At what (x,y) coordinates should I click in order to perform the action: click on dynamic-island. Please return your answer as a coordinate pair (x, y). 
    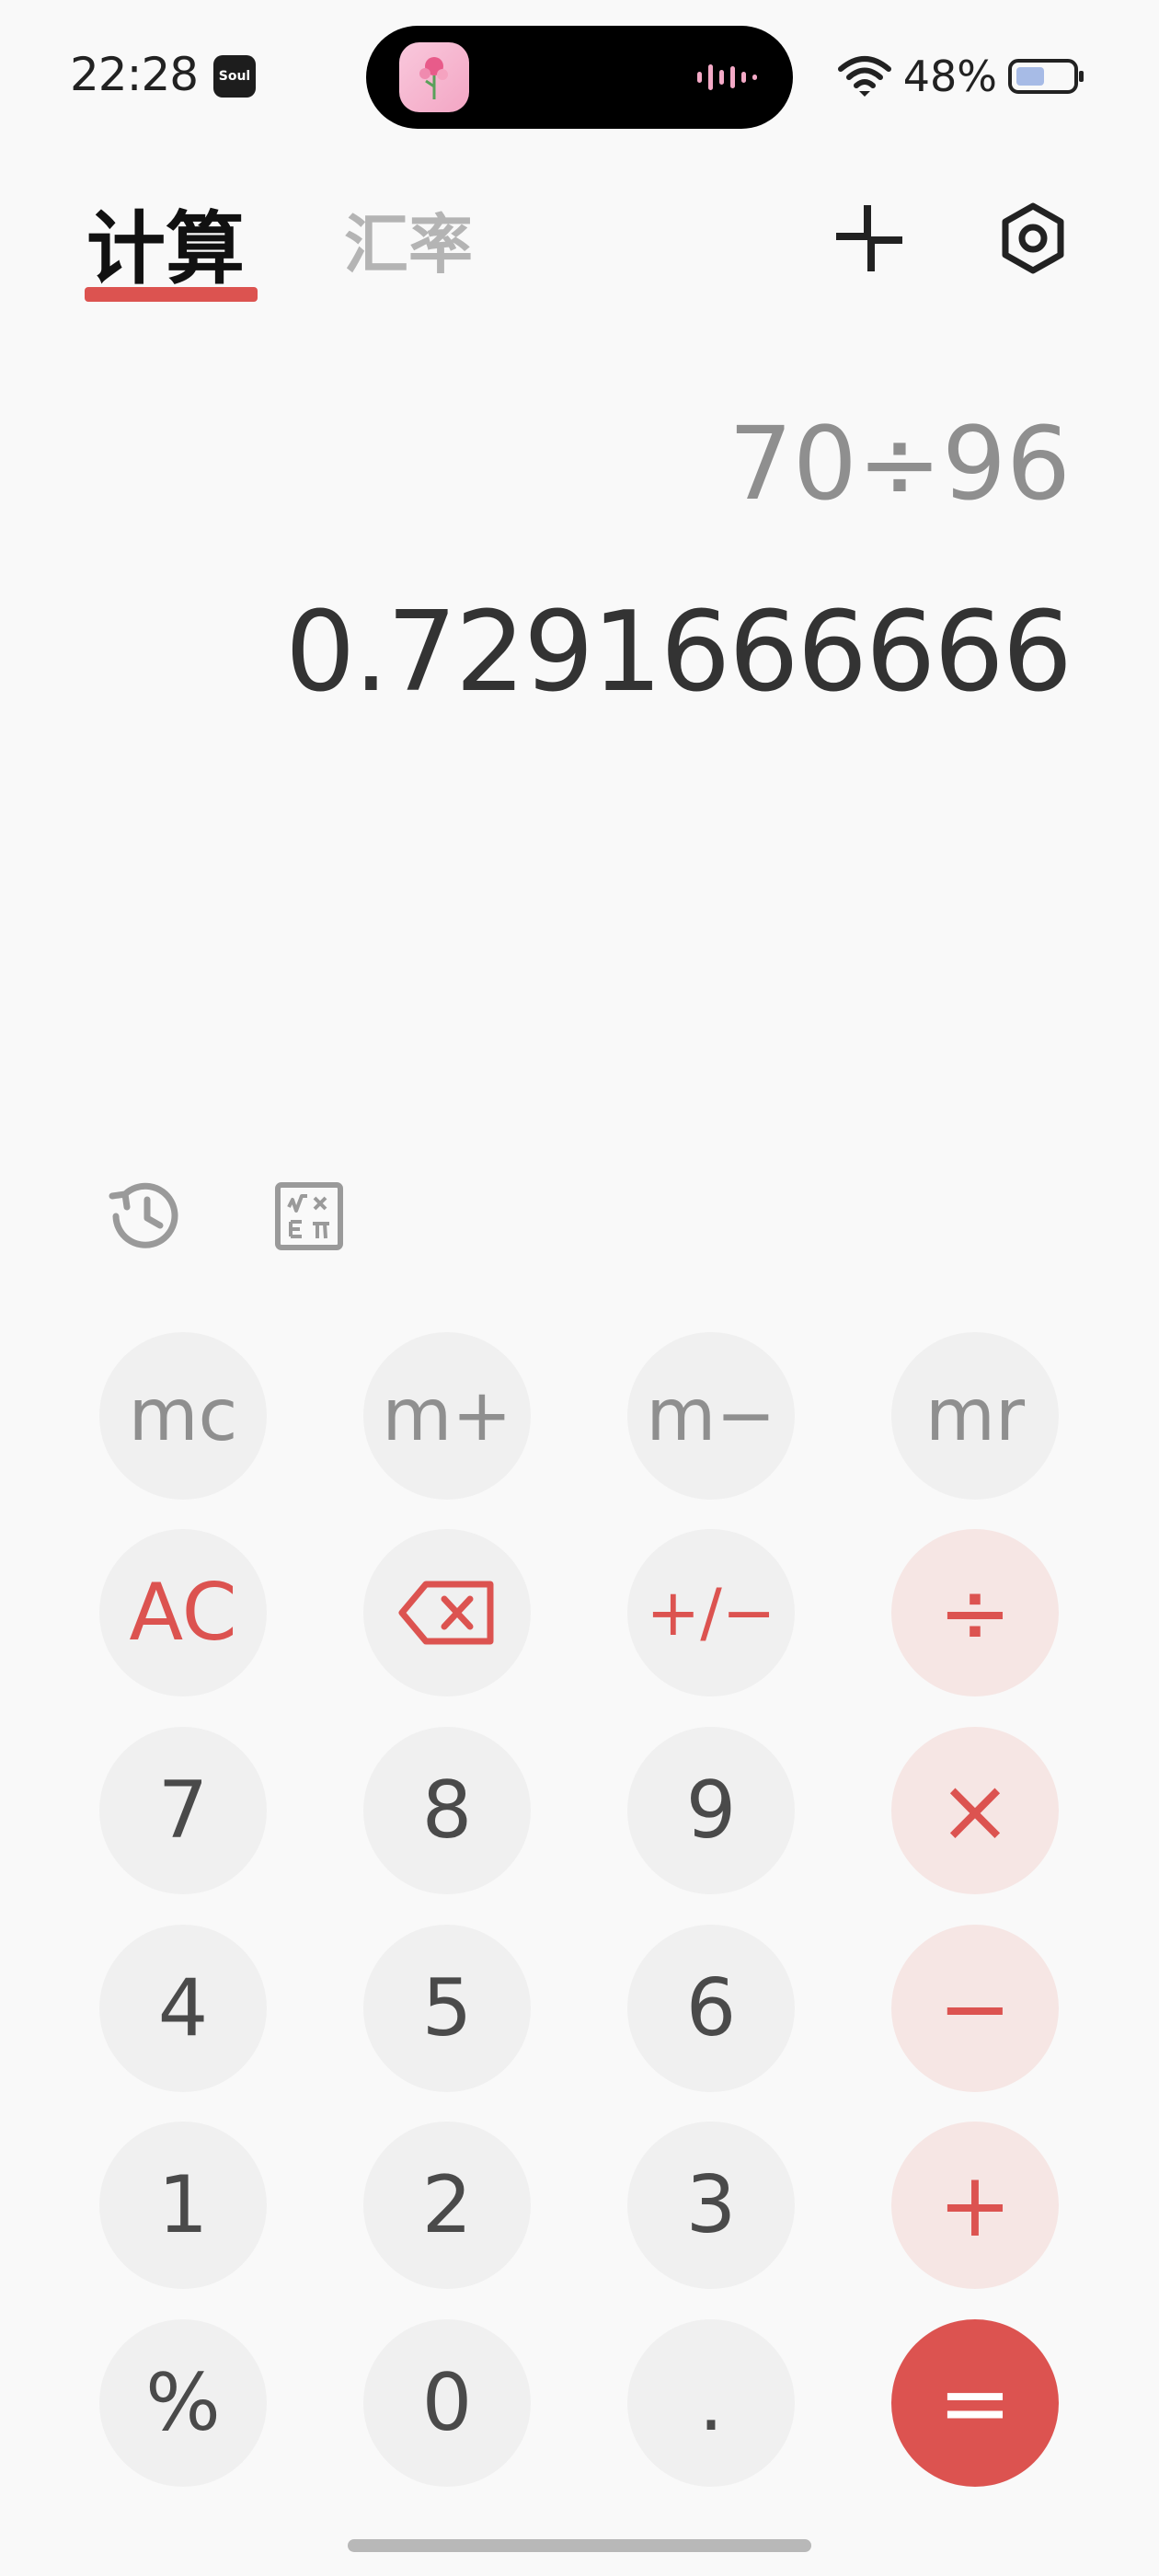
    Looking at the image, I should click on (579, 77).